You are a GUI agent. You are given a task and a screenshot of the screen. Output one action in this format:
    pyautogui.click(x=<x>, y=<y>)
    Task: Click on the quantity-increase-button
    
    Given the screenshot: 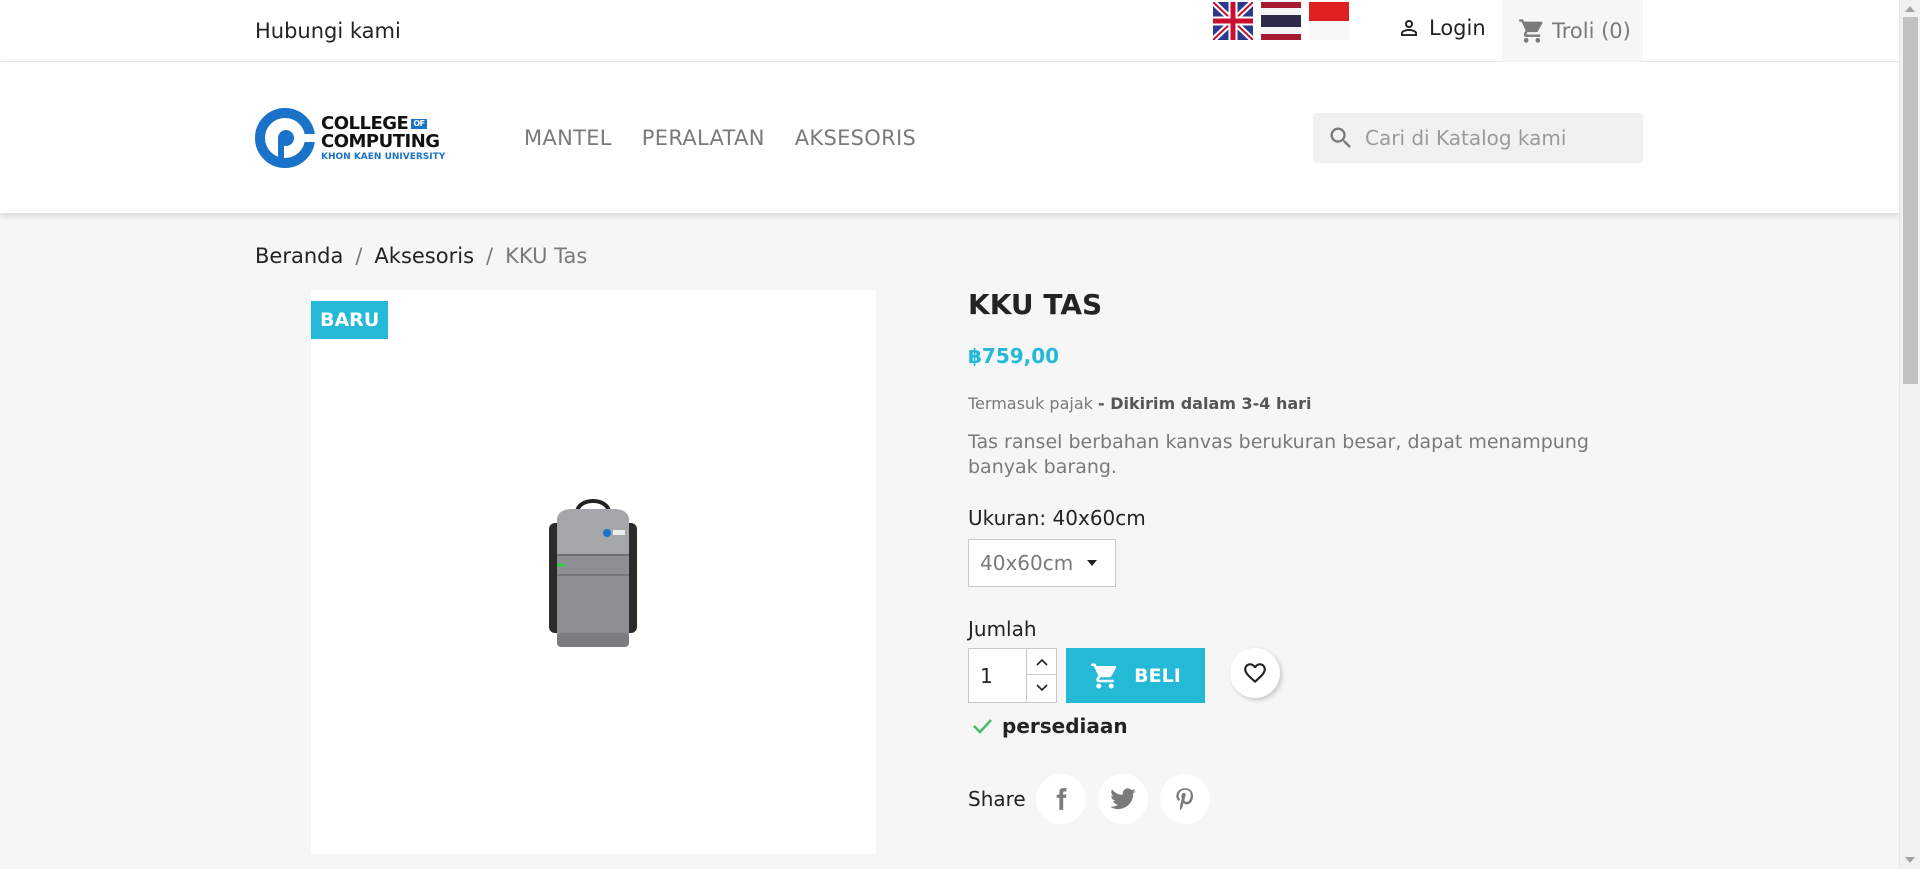 What is the action you would take?
    pyautogui.click(x=1041, y=662)
    